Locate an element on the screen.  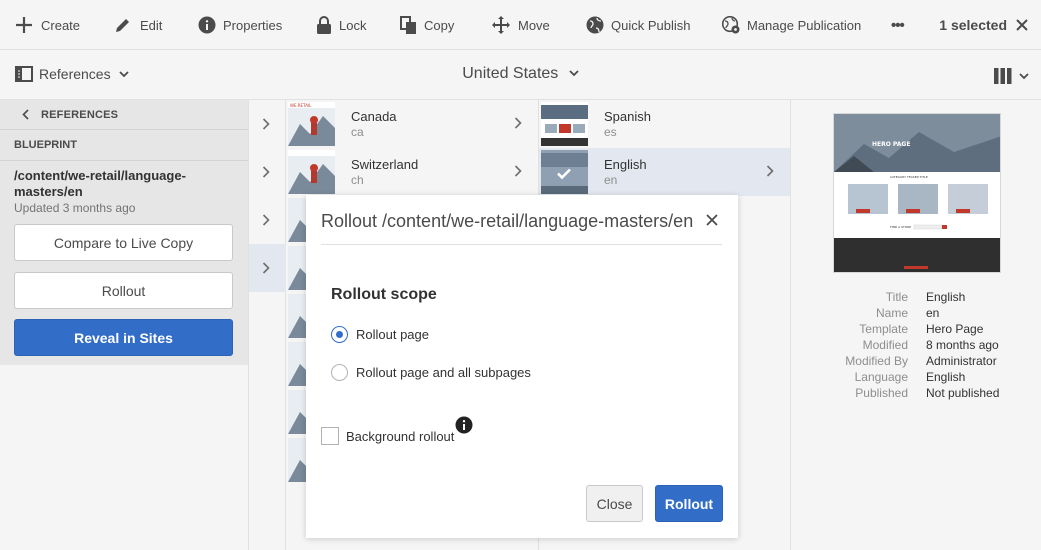
meta-value: Hero Page is located at coordinates (955, 329).